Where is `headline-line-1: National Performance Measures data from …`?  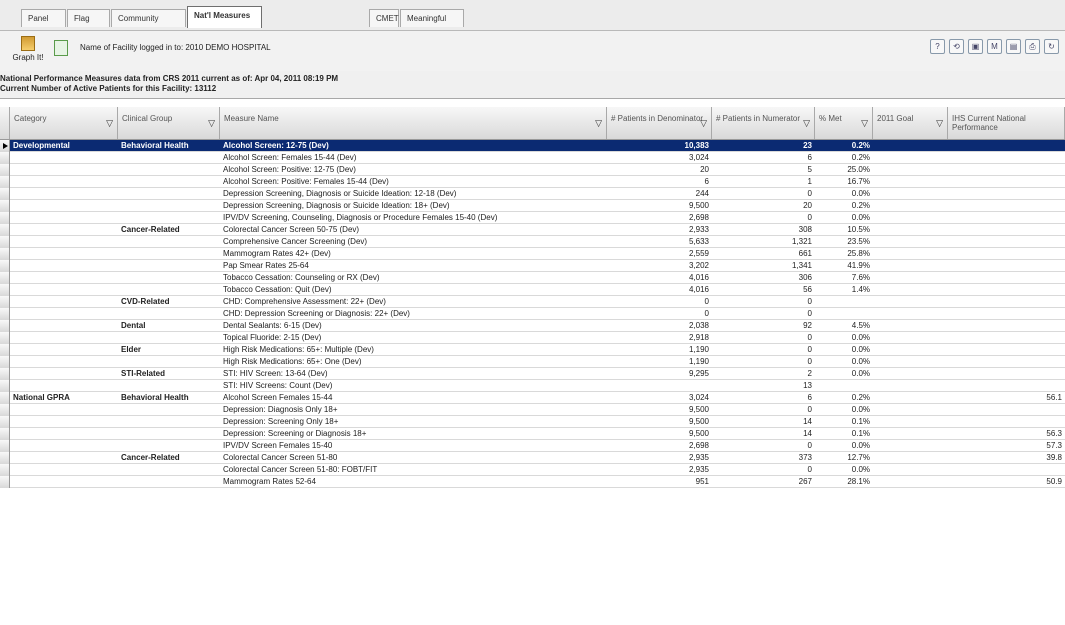
headline-line-1: National Performance Measures data from … is located at coordinates (169, 78).